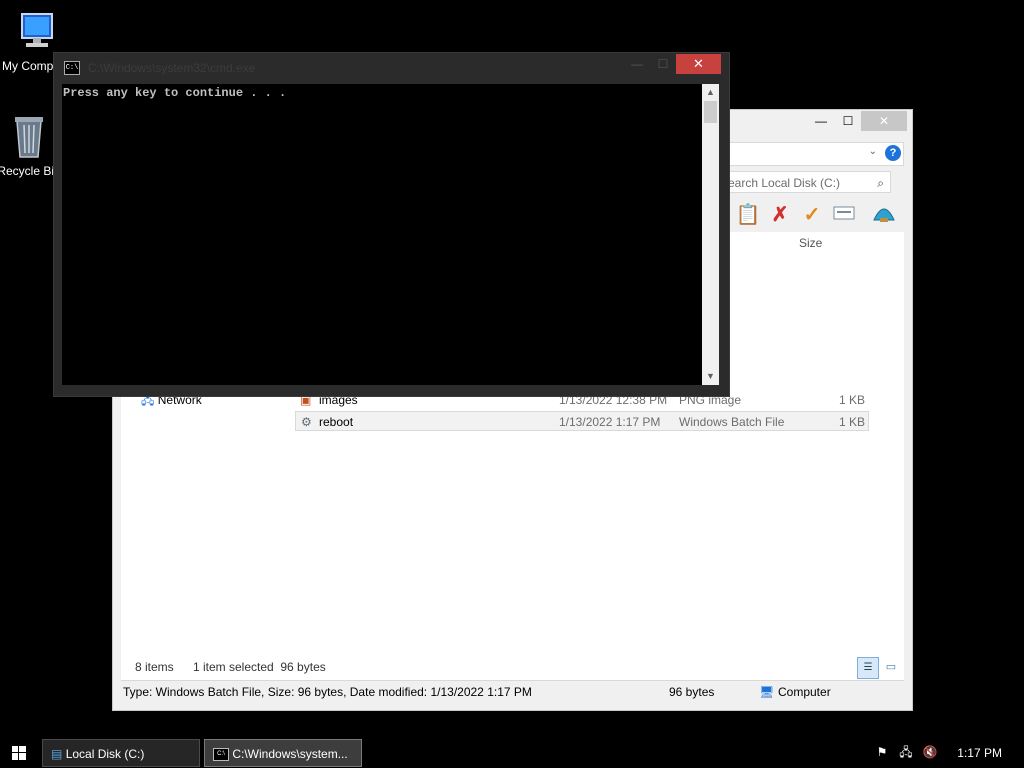 The image size is (1024, 768). What do you see at coordinates (810, 243) in the screenshot?
I see `column-header-size: Size` at bounding box center [810, 243].